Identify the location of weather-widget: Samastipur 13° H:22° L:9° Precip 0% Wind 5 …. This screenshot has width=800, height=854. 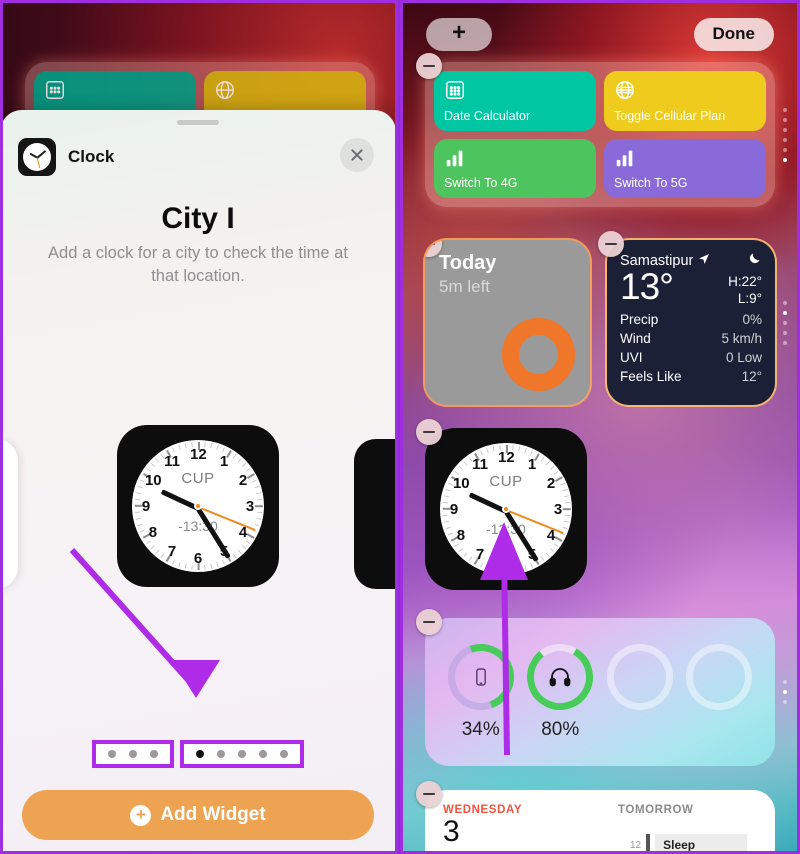
(692, 318).